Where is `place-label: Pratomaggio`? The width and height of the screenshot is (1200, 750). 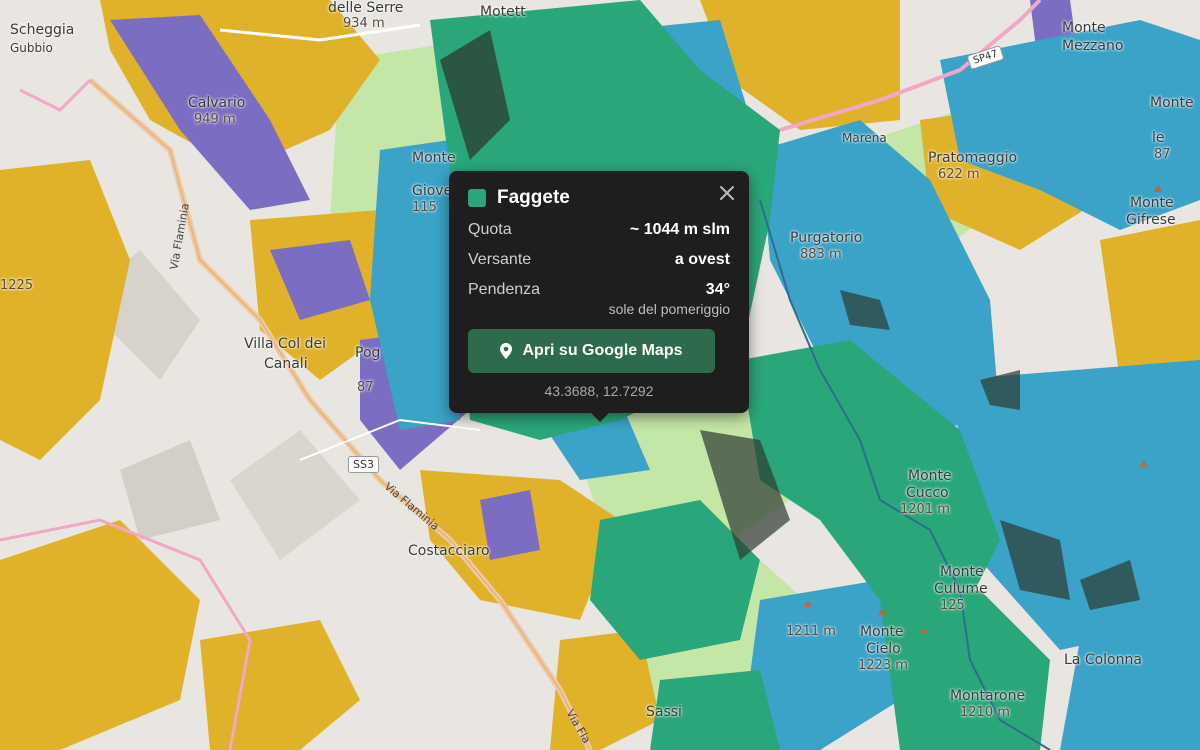
place-label: Pratomaggio is located at coordinates (973, 158).